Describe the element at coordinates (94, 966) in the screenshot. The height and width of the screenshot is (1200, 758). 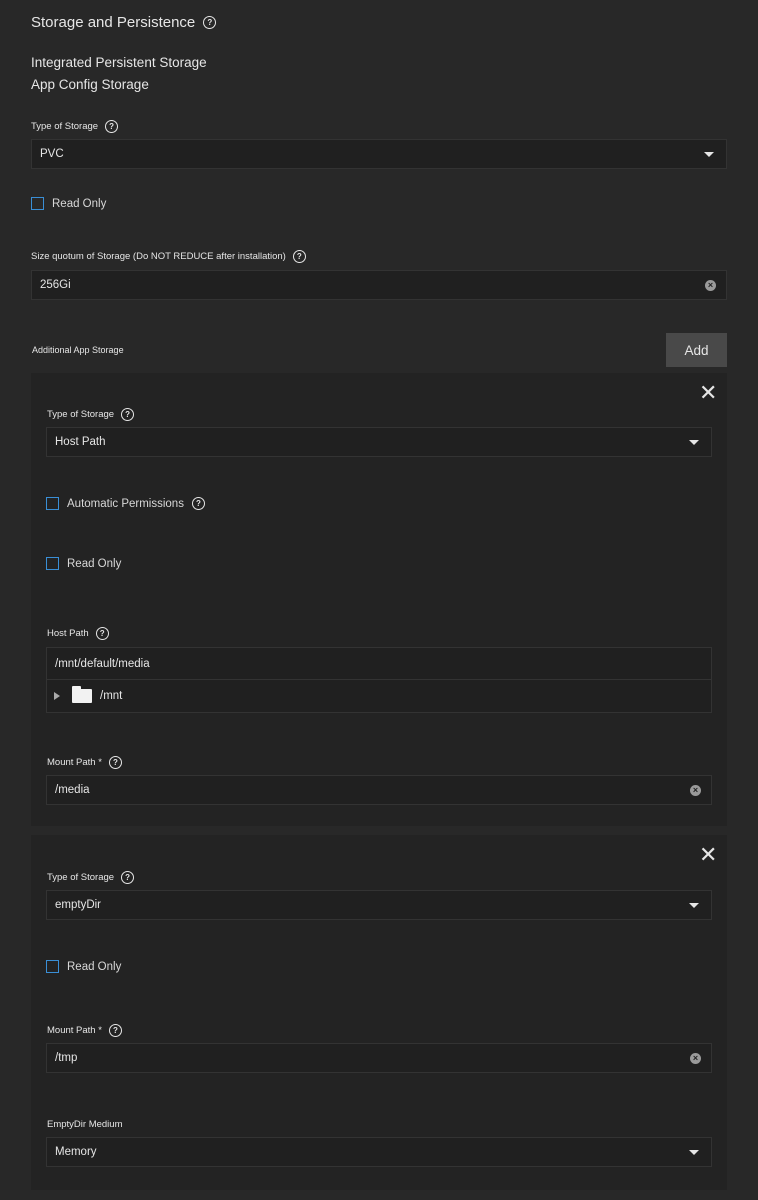
I see `card2-readonly-label: Read Only` at that location.